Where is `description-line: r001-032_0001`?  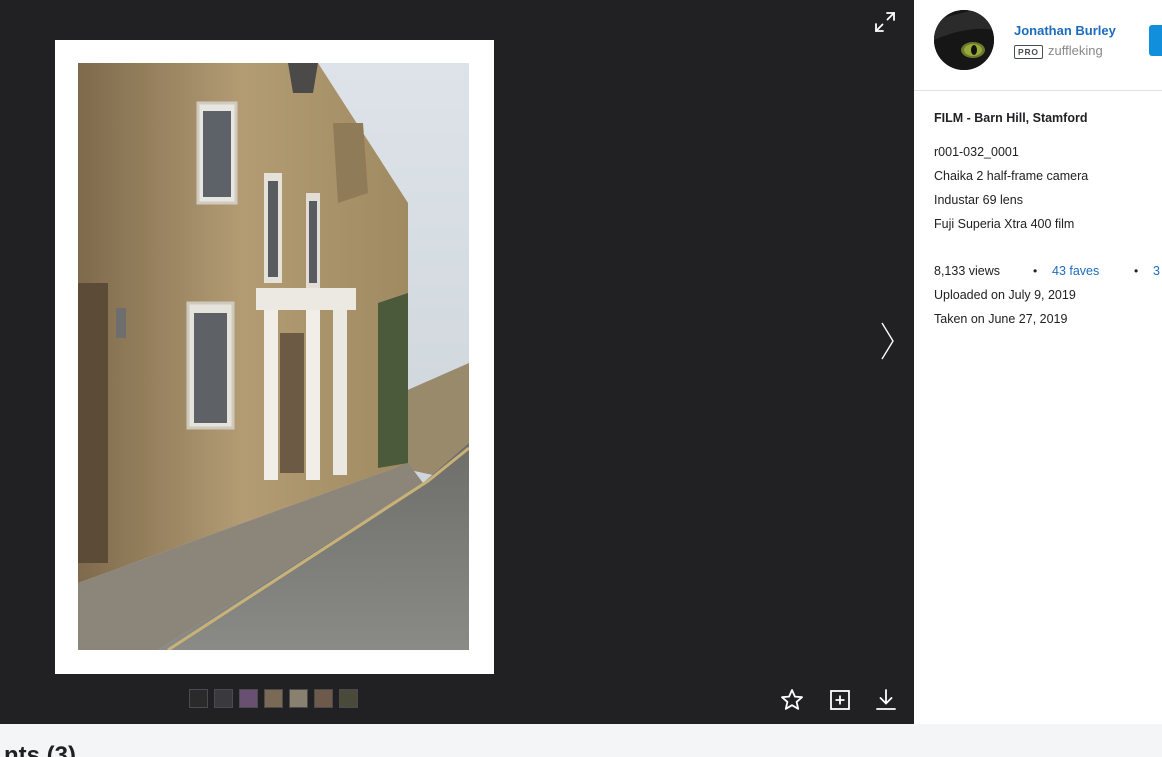
description-line: r001-032_0001 is located at coordinates (976, 152).